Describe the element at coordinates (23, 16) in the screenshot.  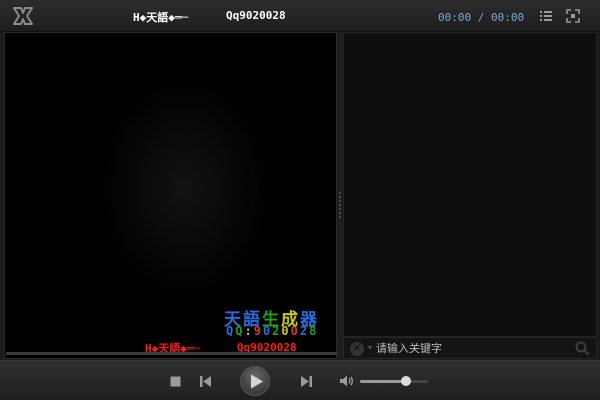
I see `app-logo-icon` at that location.